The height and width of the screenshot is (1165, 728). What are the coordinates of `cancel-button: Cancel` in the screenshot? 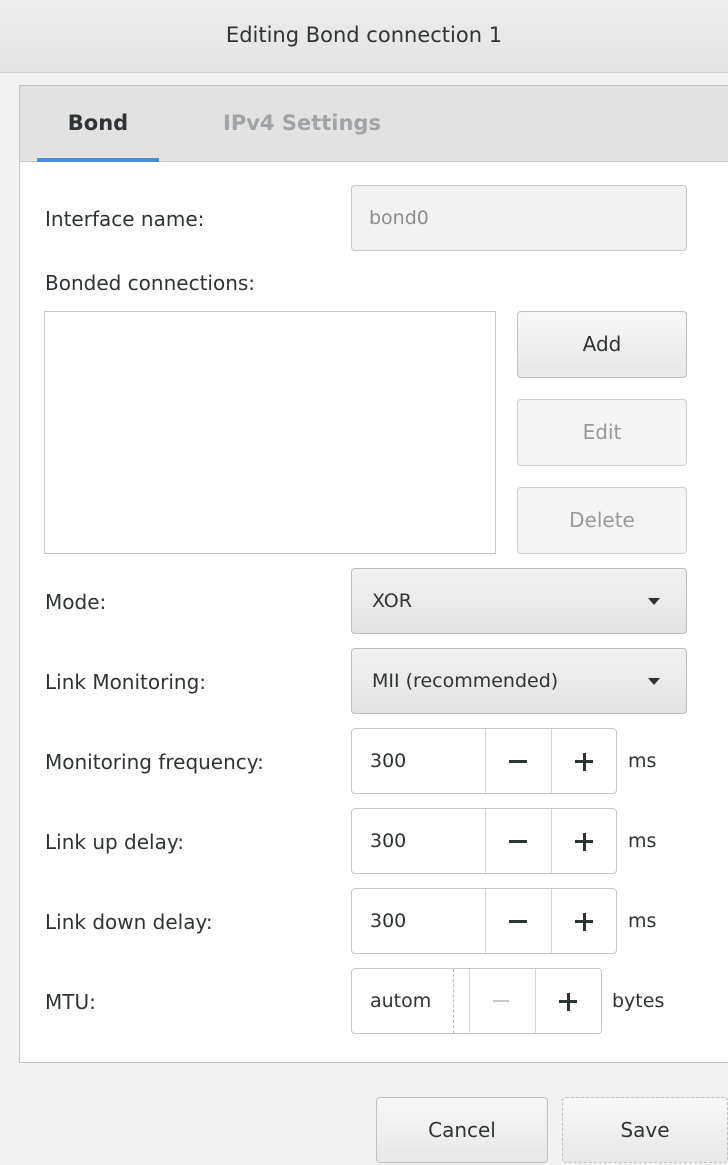 It's located at (462, 1130).